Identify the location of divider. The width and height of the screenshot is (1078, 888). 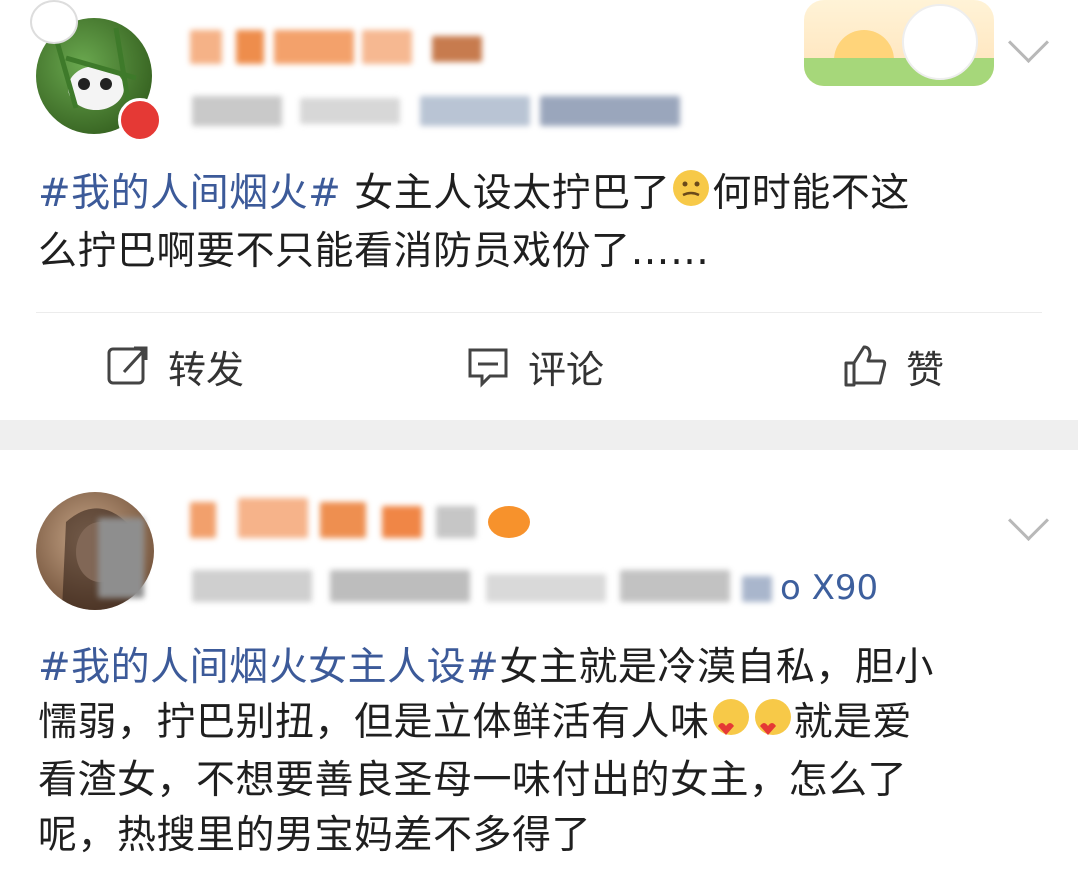
(539, 312).